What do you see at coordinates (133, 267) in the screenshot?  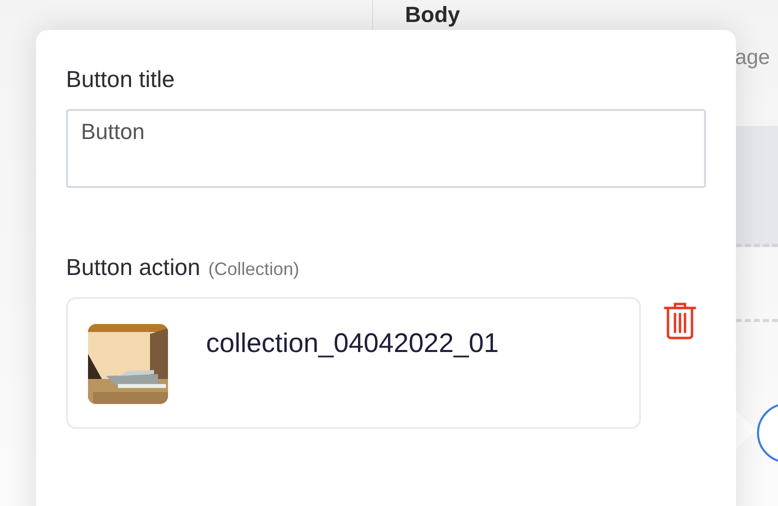 I see `field-label: Button action` at bounding box center [133, 267].